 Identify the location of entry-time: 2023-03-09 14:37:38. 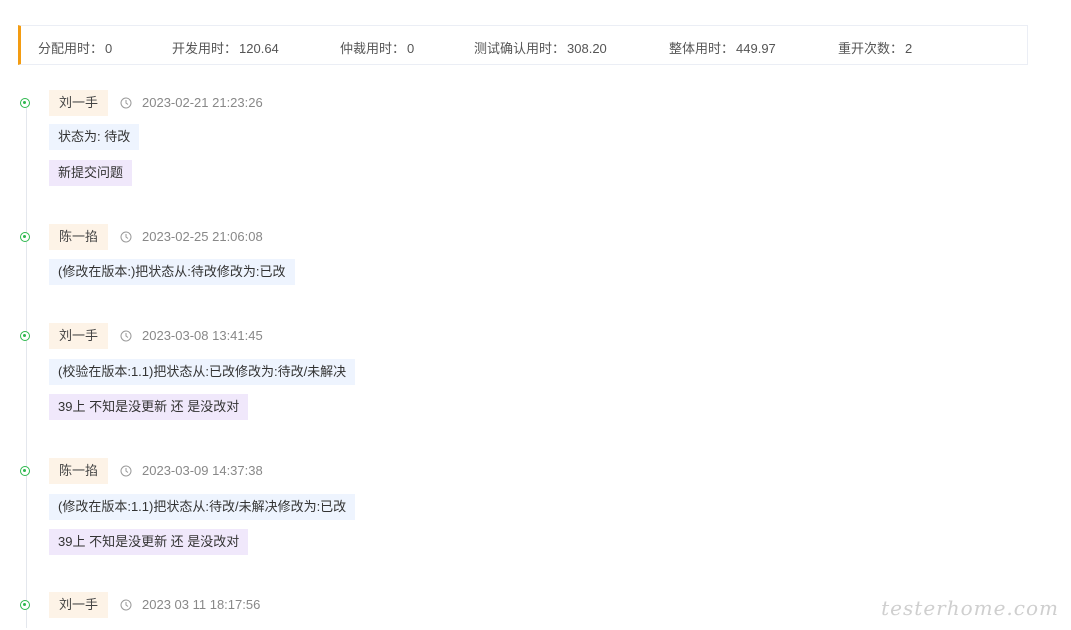
(191, 470).